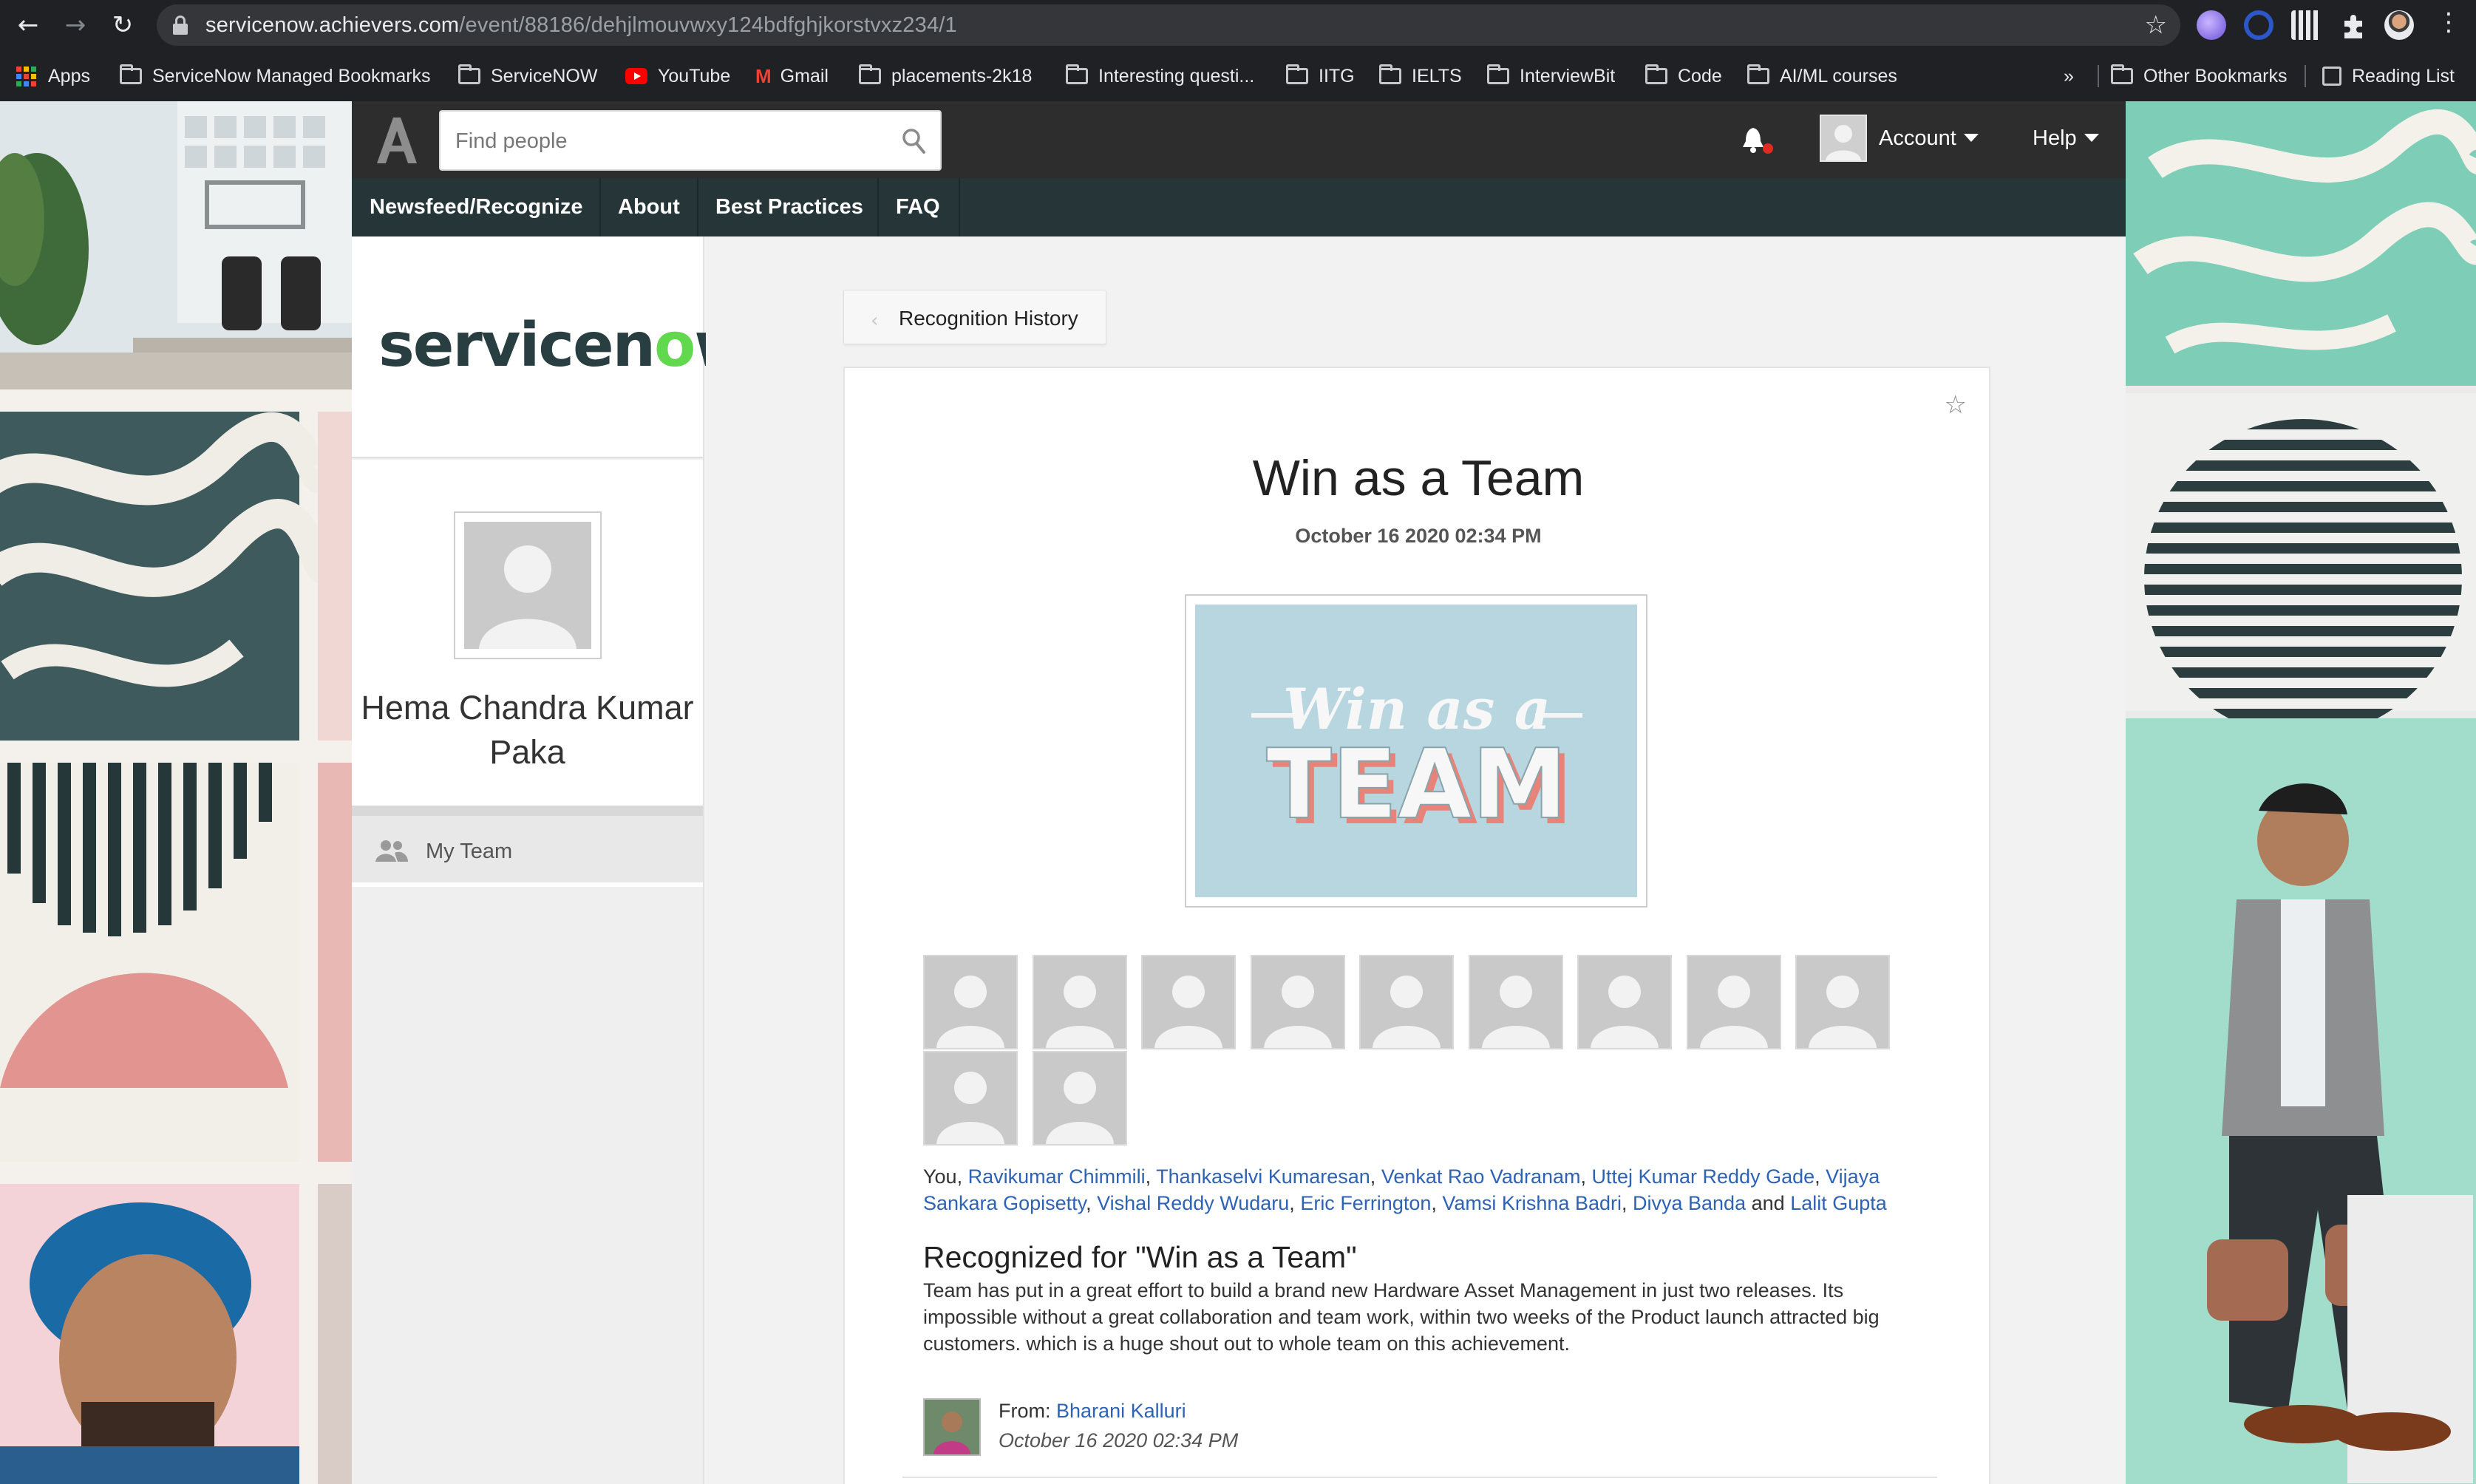 This screenshot has width=2476, height=1484. What do you see at coordinates (2388, 76) in the screenshot?
I see `bookmark-reading-list: Reading List` at bounding box center [2388, 76].